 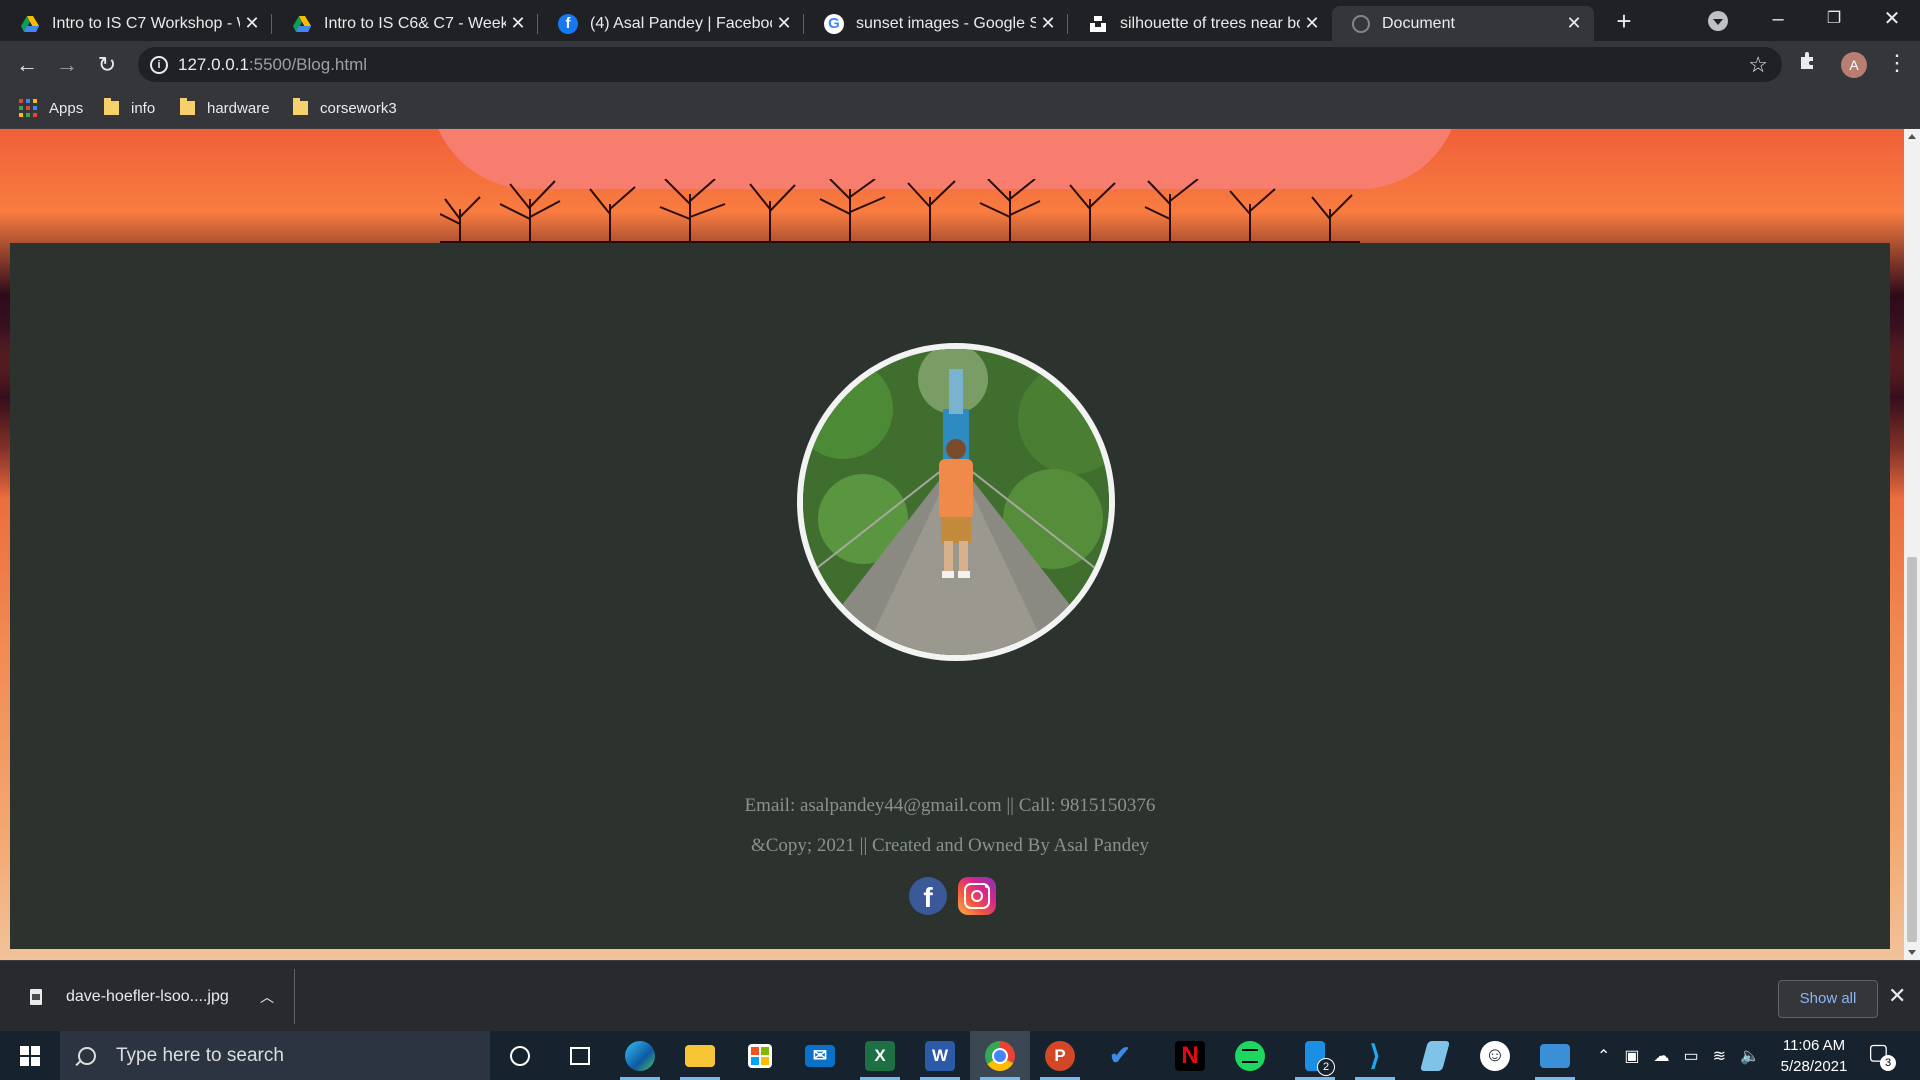 What do you see at coordinates (1814, 1056) in the screenshot?
I see `taskbar-clock: 11:06 AM 5/28/2021` at bounding box center [1814, 1056].